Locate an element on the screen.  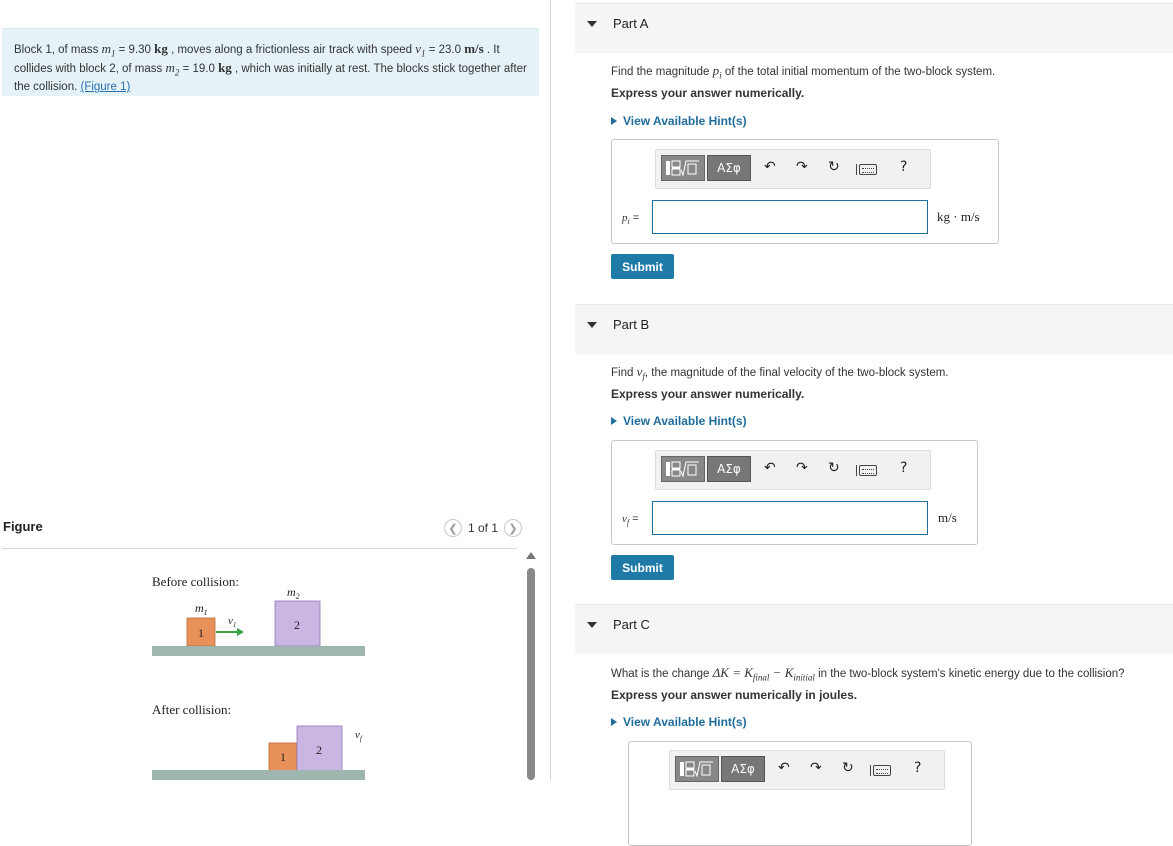
part-b-instructions: Express your answer numerically. is located at coordinates (708, 394).